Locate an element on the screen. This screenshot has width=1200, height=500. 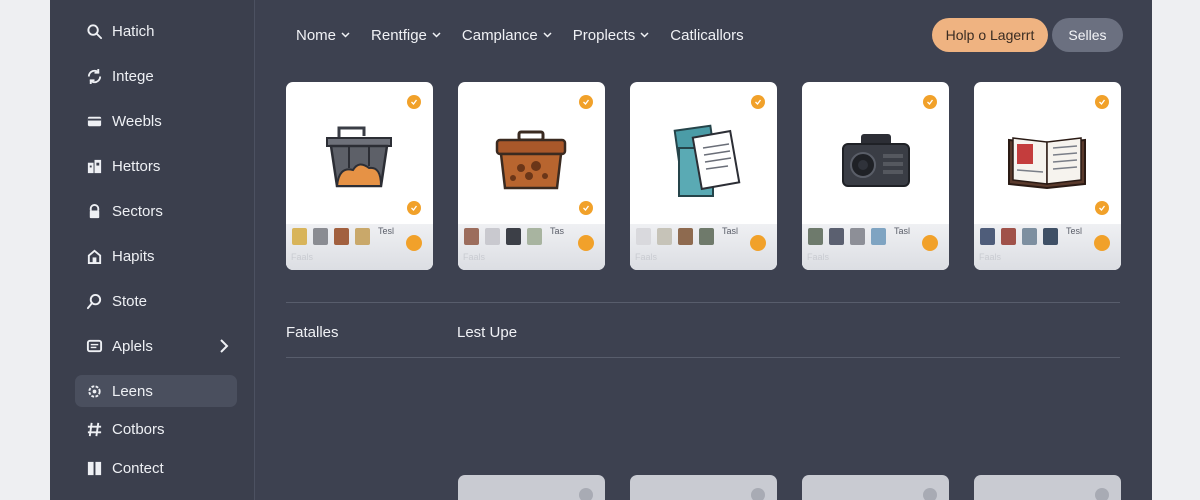
sidebar-item-label: Stote is located at coordinates (130, 301).